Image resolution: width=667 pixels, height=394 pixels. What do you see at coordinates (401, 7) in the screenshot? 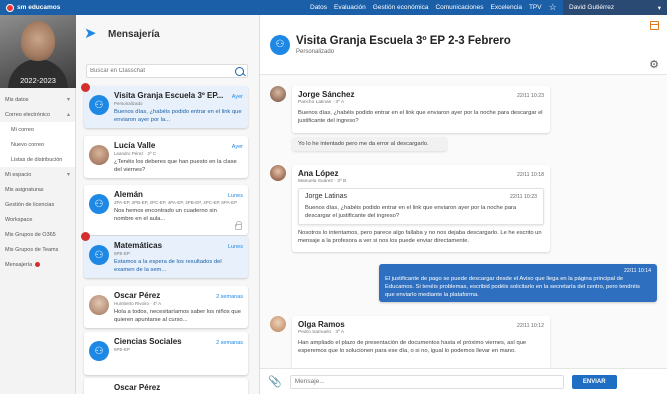
I see `nav-gestion-economica: Gestión económica` at bounding box center [401, 7].